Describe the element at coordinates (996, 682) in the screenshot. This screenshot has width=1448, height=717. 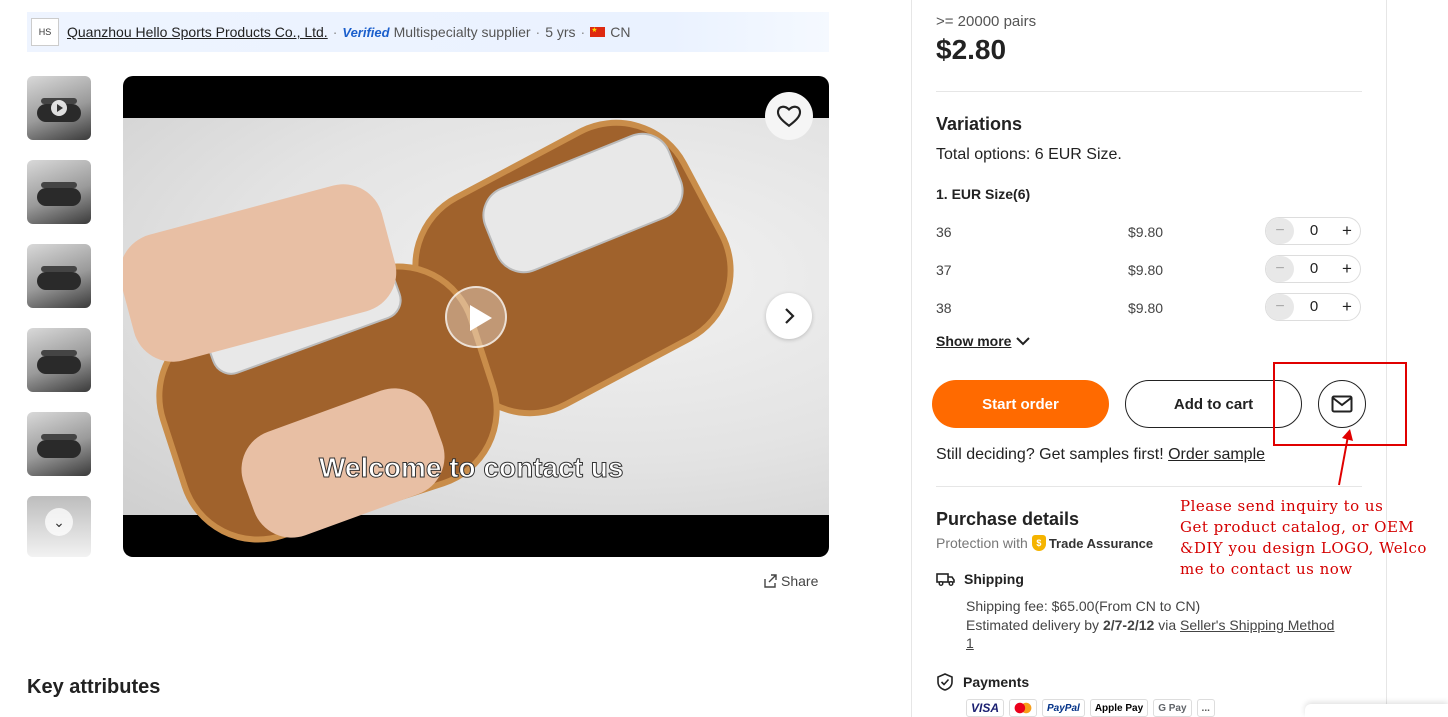
I see `payments-title: Payments` at that location.